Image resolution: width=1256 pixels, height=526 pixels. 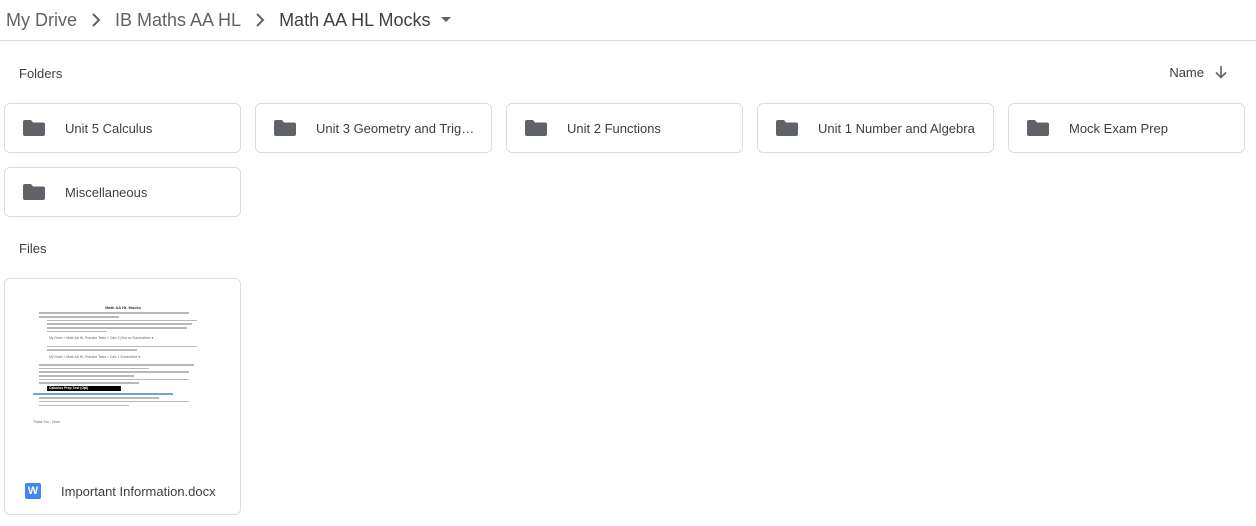 I want to click on word-doc-icon: W, so click(x=33, y=491).